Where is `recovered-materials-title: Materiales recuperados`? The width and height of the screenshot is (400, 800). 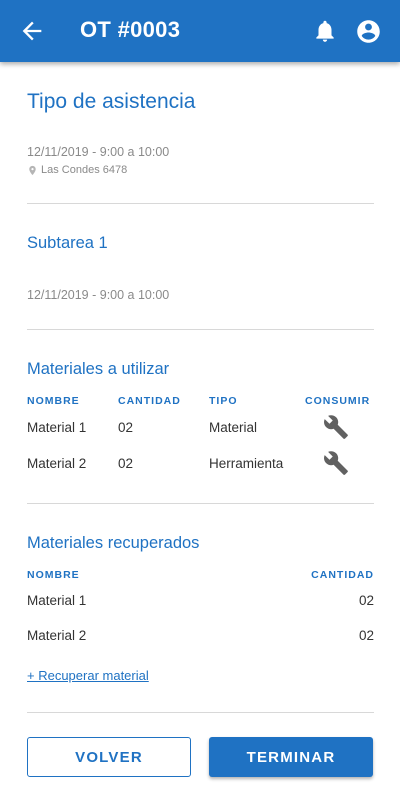
recovered-materials-title: Materiales recuperados is located at coordinates (113, 543).